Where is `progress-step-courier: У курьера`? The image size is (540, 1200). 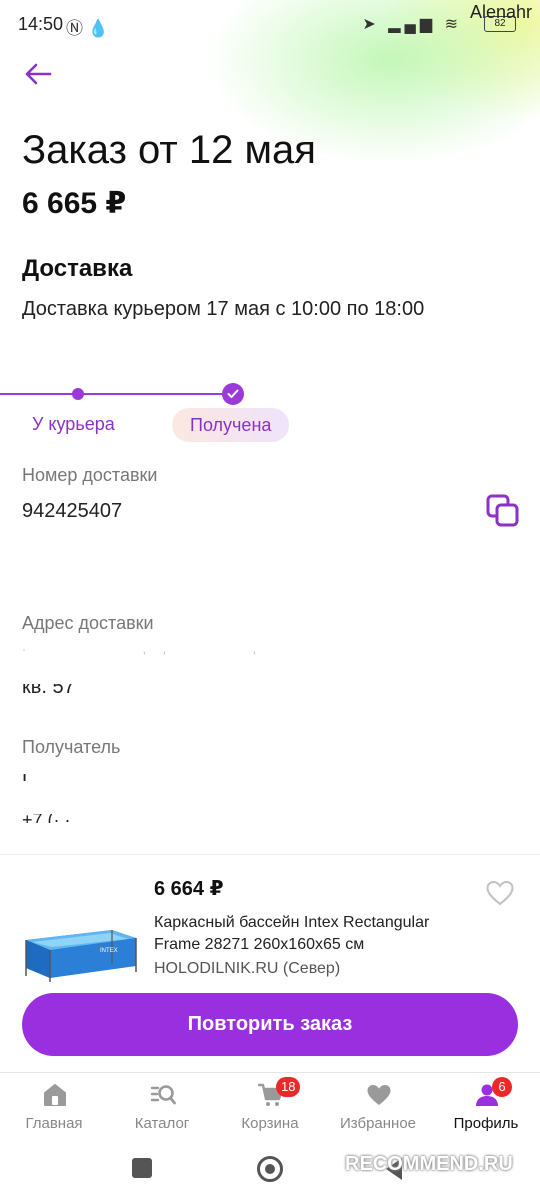 progress-step-courier: У курьера is located at coordinates (73, 424).